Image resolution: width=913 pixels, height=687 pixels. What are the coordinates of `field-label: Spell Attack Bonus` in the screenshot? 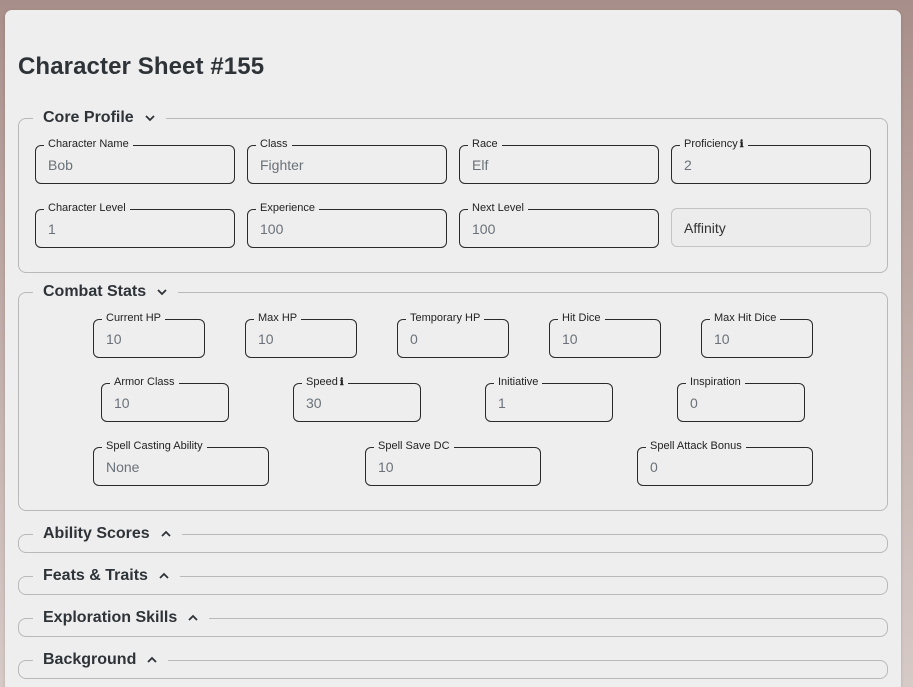 It's located at (696, 446).